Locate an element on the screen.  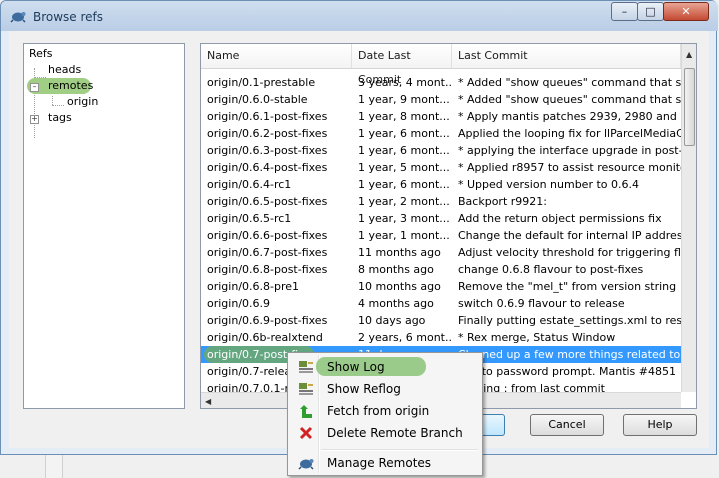
tree-item-origin: origin is located at coordinates (82, 101).